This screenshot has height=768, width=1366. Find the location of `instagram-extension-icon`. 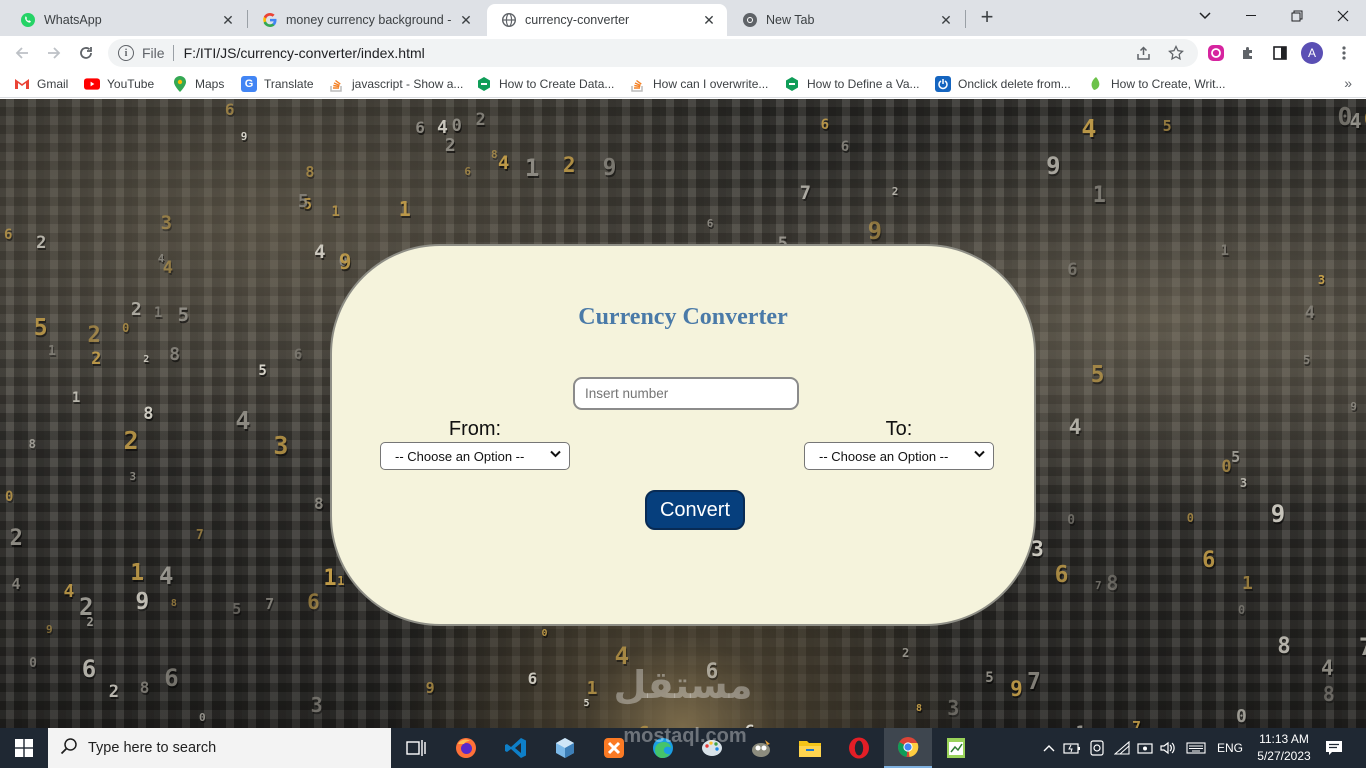

instagram-extension-icon is located at coordinates (1216, 53).